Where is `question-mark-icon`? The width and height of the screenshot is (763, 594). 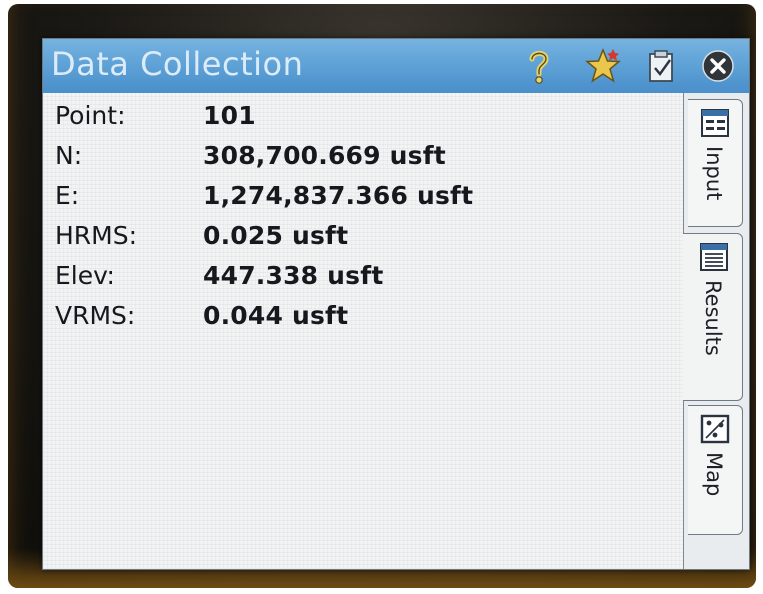
question-mark-icon is located at coordinates (539, 67).